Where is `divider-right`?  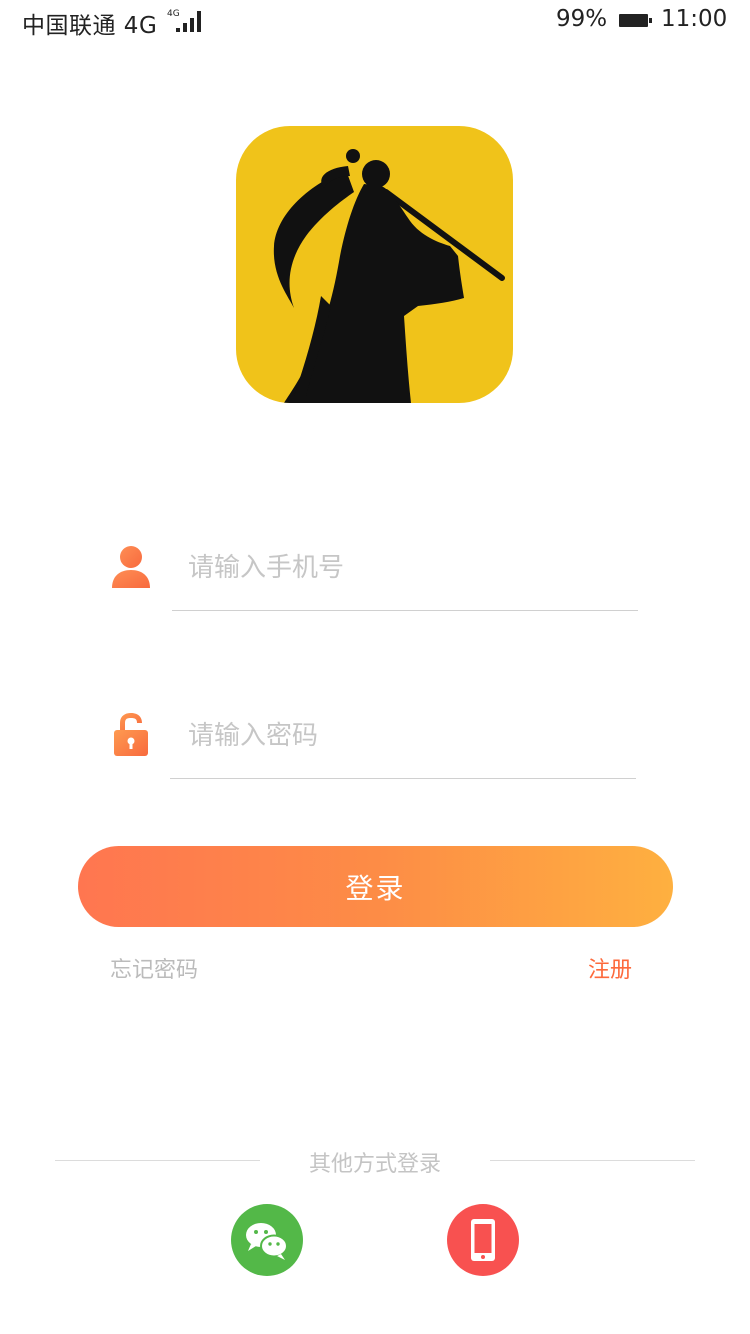 divider-right is located at coordinates (592, 1160).